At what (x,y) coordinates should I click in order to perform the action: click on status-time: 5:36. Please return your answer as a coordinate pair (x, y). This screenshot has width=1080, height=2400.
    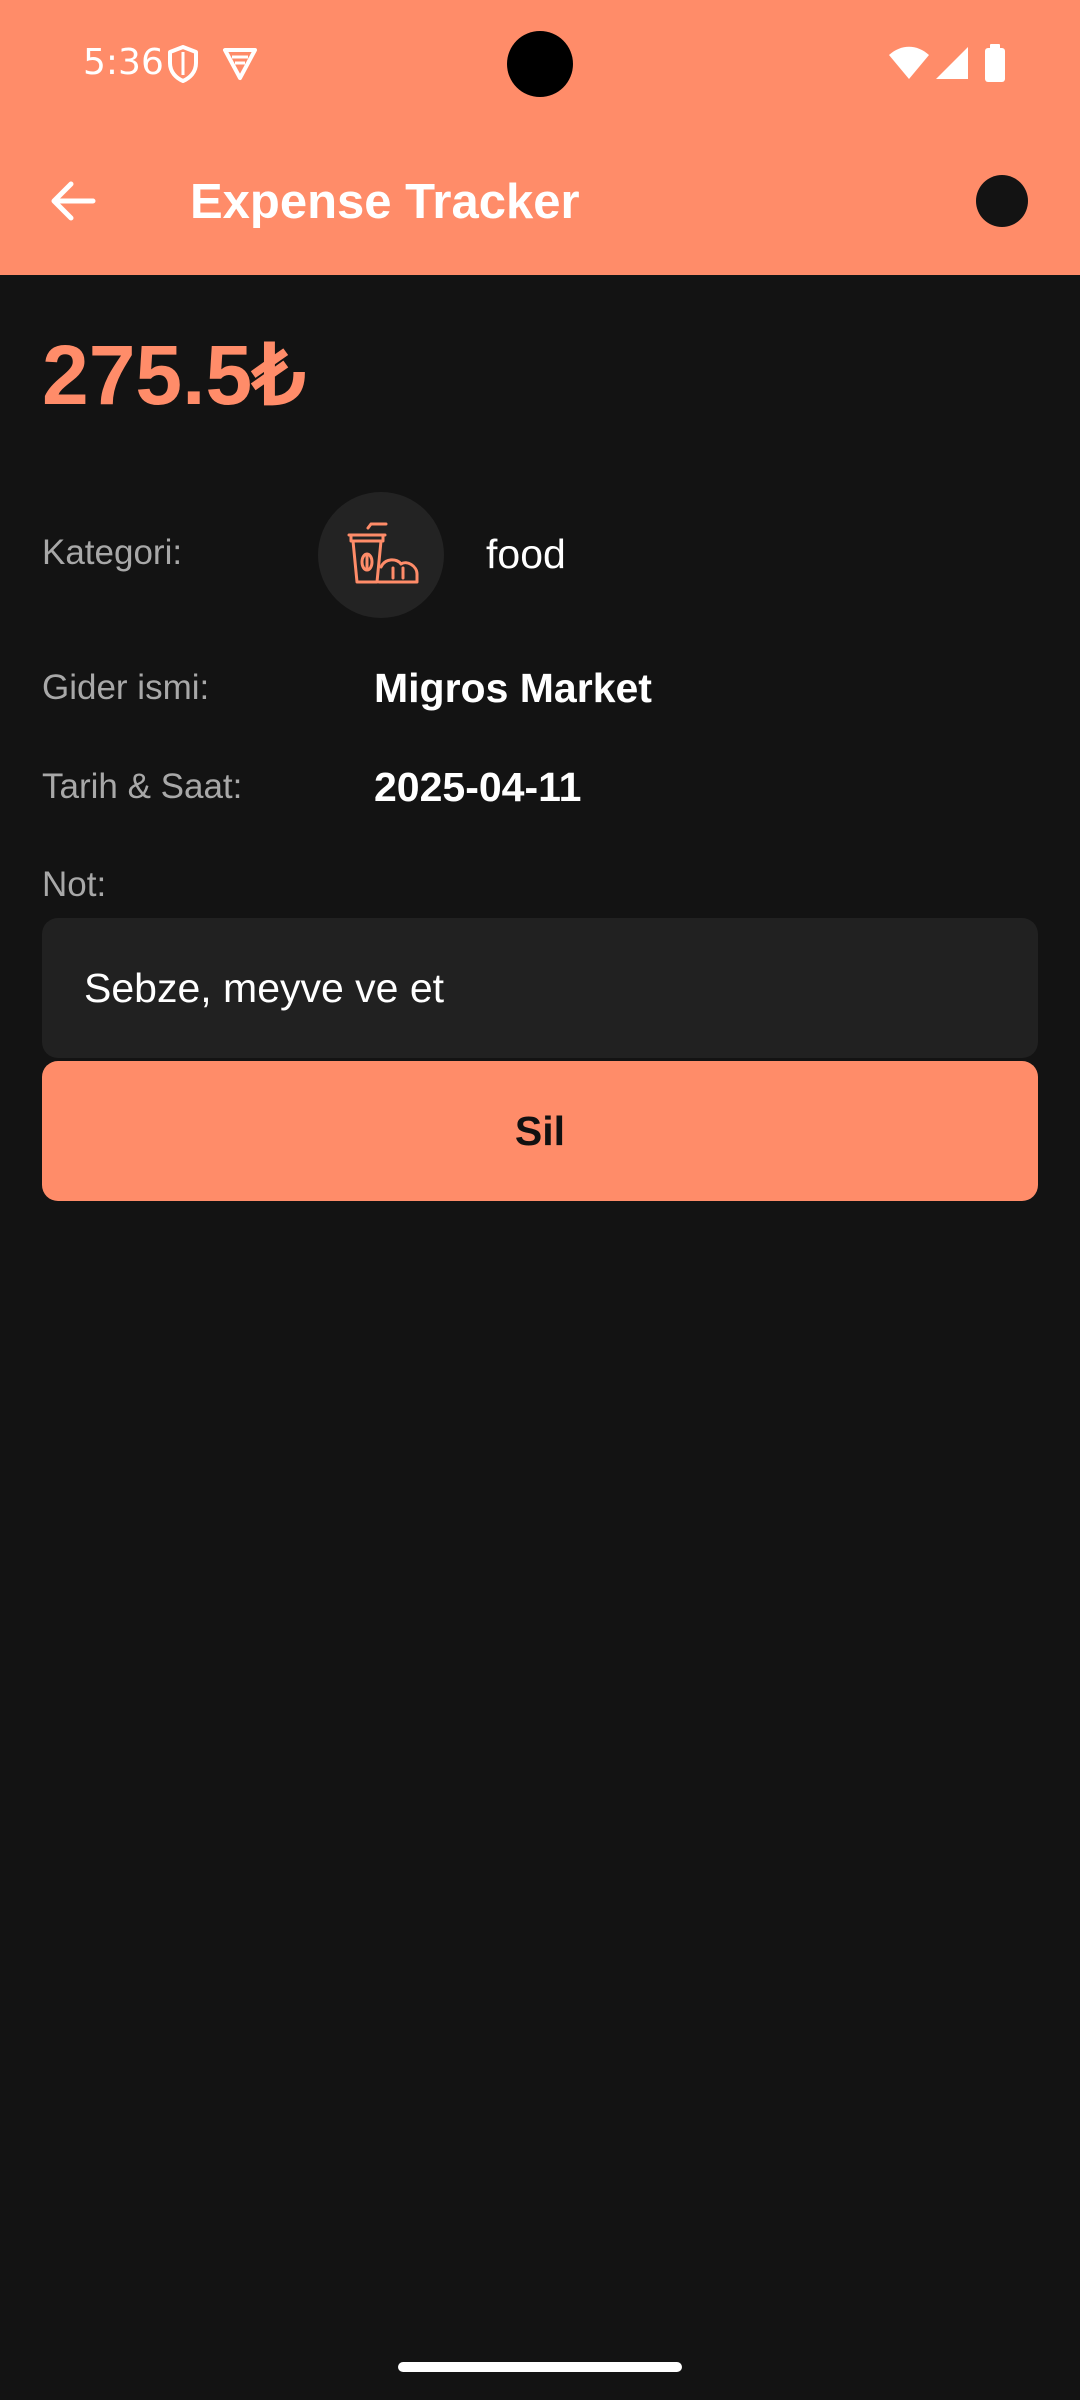
    Looking at the image, I should click on (123, 62).